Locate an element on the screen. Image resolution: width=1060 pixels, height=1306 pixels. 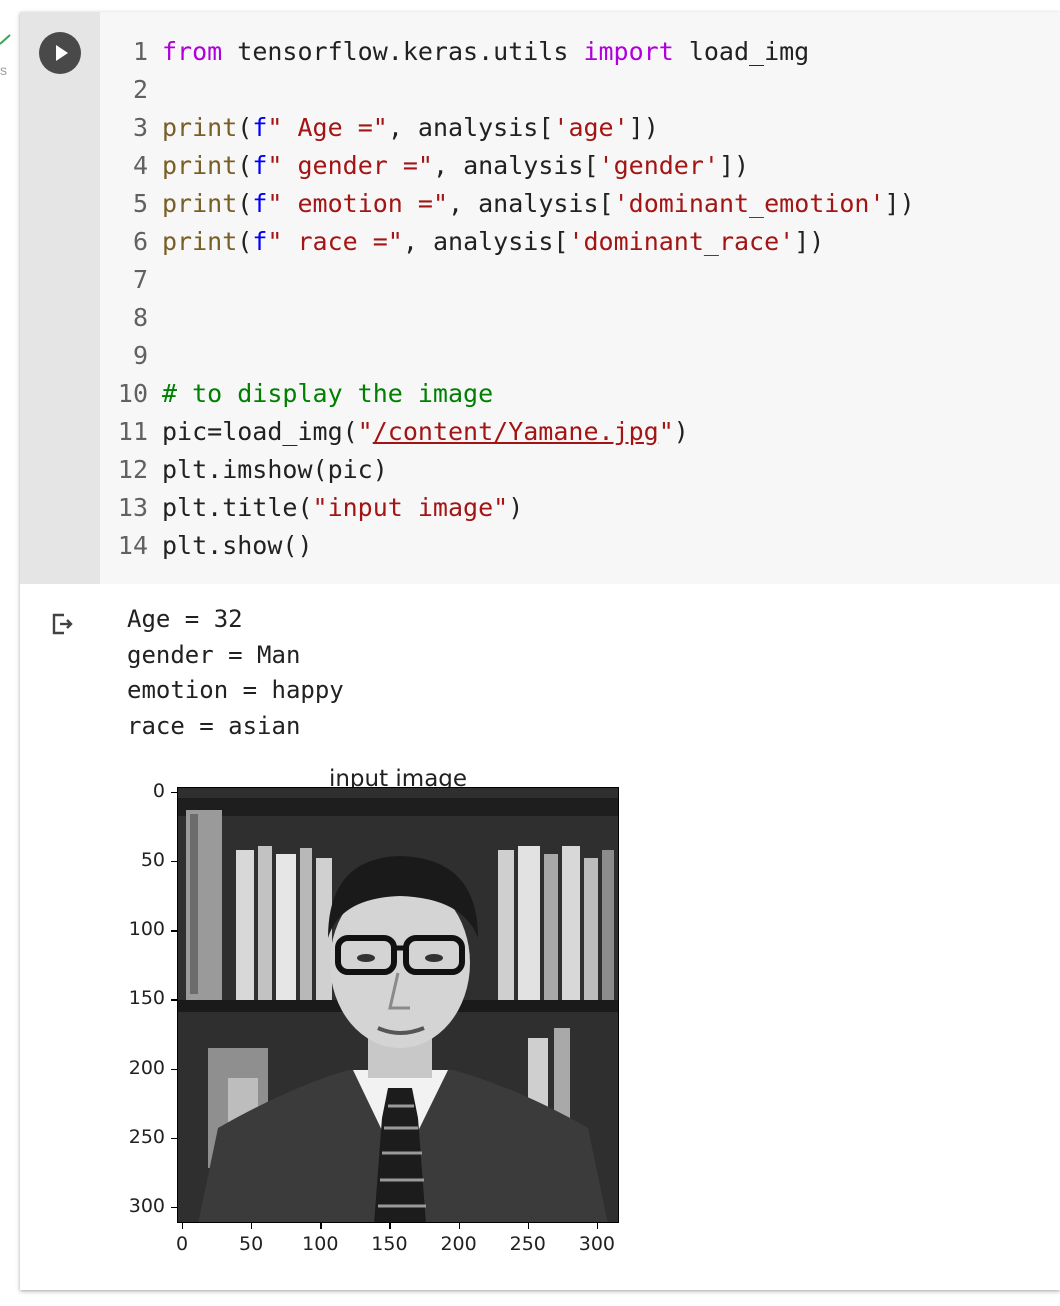
code-line-13: 13 plt.title("input image") is located at coordinates (311, 508).